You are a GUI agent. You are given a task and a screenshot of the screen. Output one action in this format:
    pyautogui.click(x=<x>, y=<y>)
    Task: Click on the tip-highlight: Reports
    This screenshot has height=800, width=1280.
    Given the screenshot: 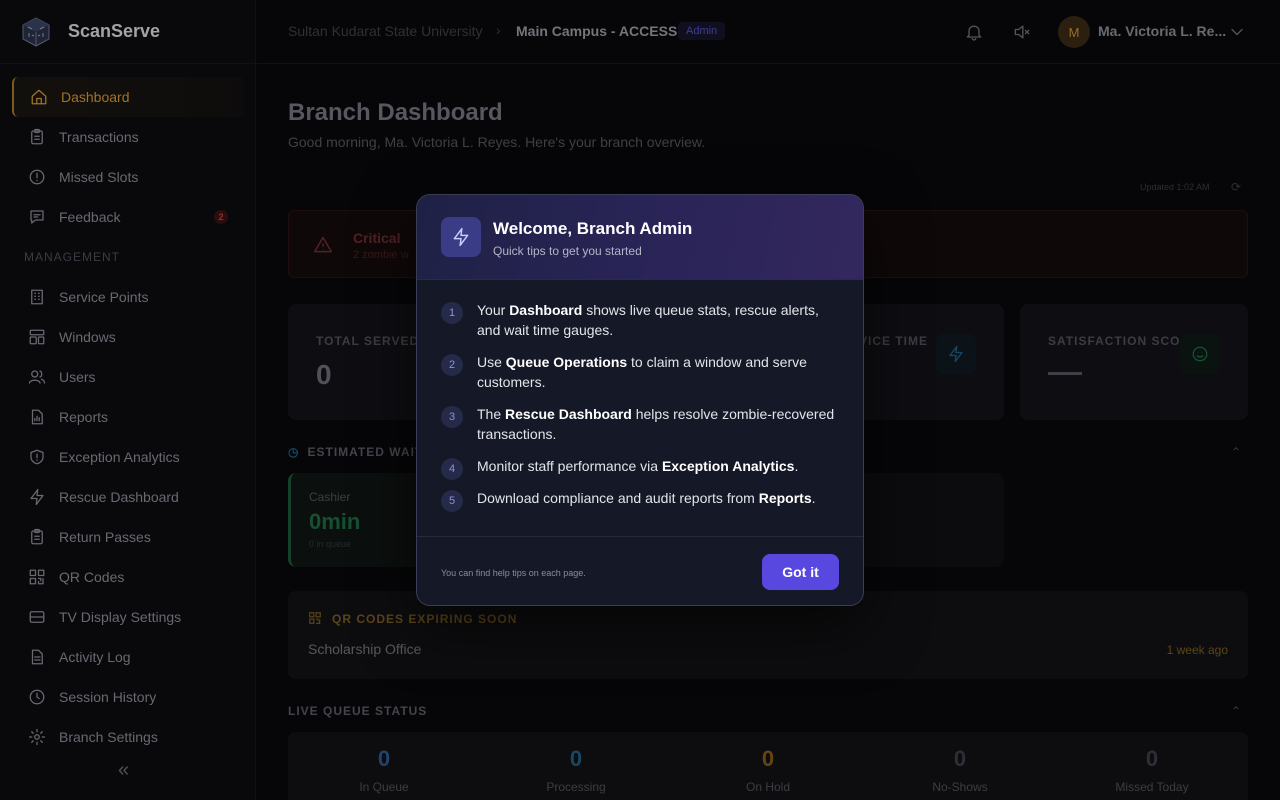 What is the action you would take?
    pyautogui.click(x=785, y=498)
    